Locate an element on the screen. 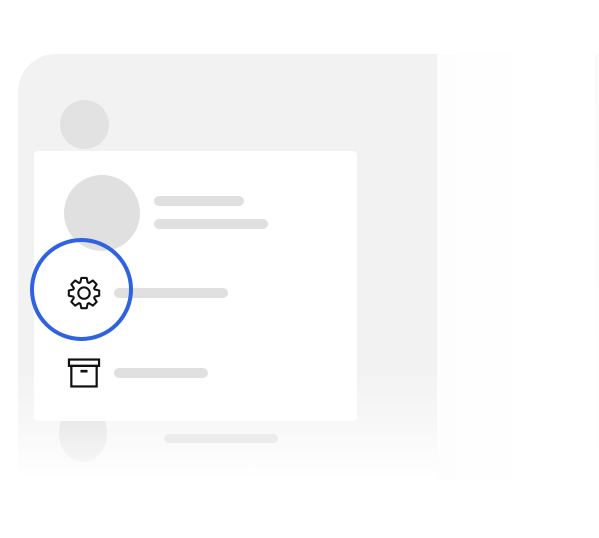  gear-icon is located at coordinates (84, 293).